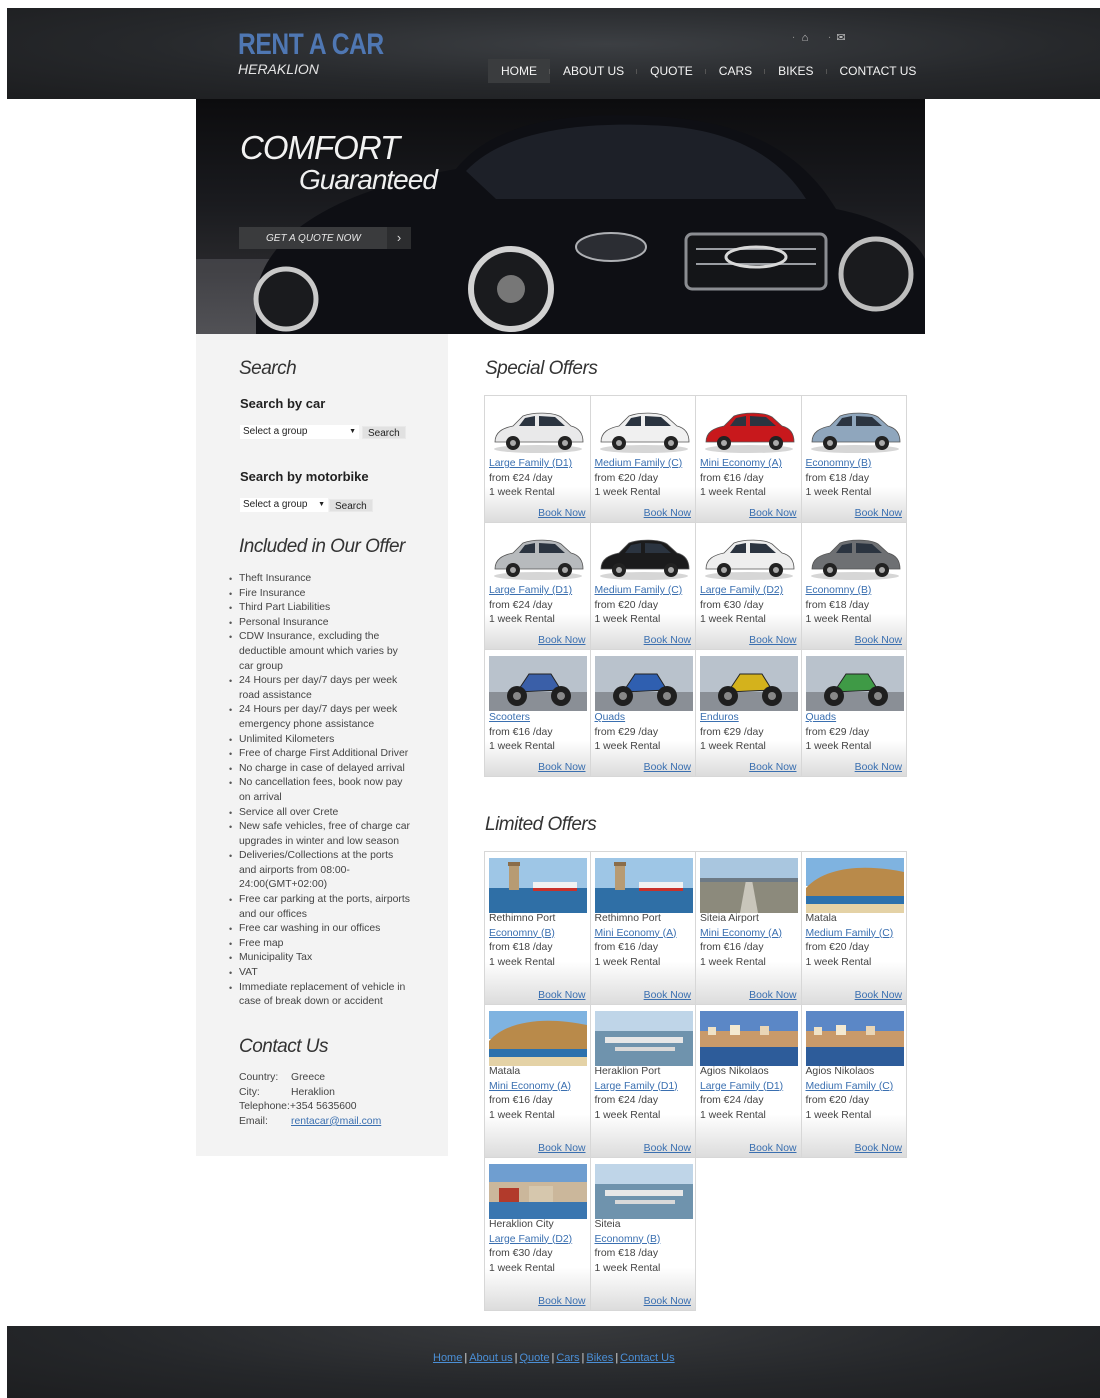  Describe the element at coordinates (736, 71) in the screenshot. I see `nav-cars: CARS` at that location.